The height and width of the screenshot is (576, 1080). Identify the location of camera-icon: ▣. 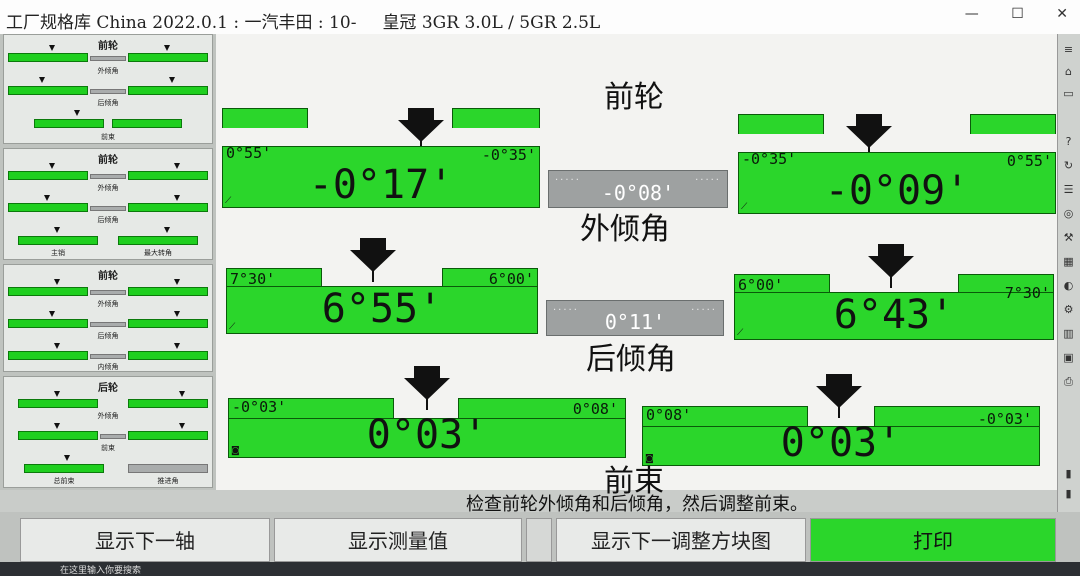
(1068, 357).